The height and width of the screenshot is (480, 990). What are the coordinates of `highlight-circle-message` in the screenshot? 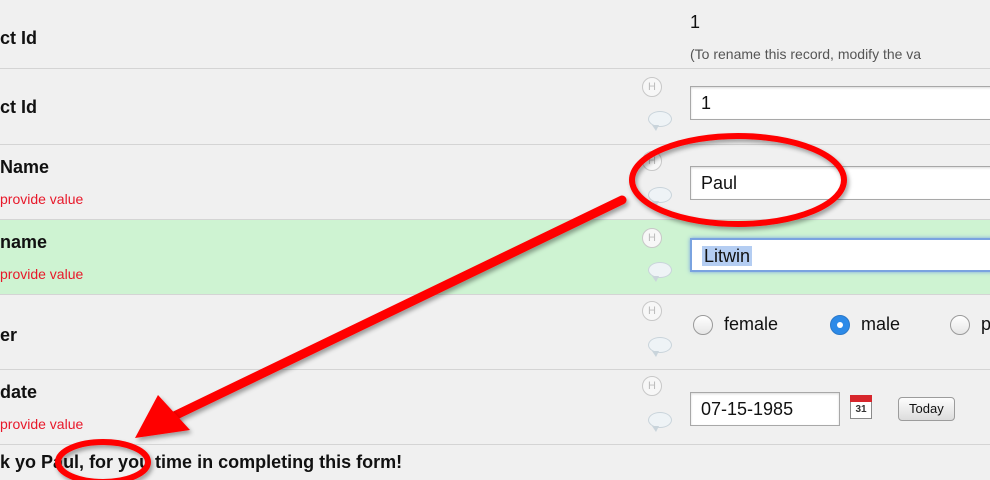 It's located at (103, 459).